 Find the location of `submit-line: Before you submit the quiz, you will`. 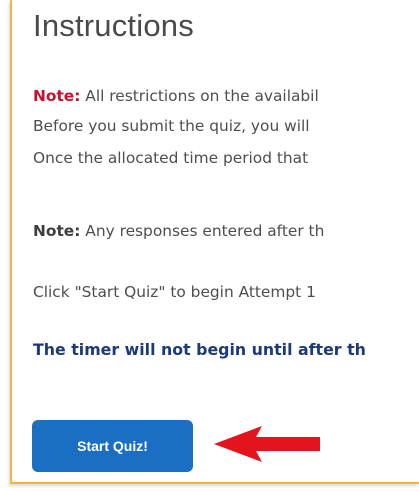

submit-line: Before you submit the quiz, you will is located at coordinates (171, 126).